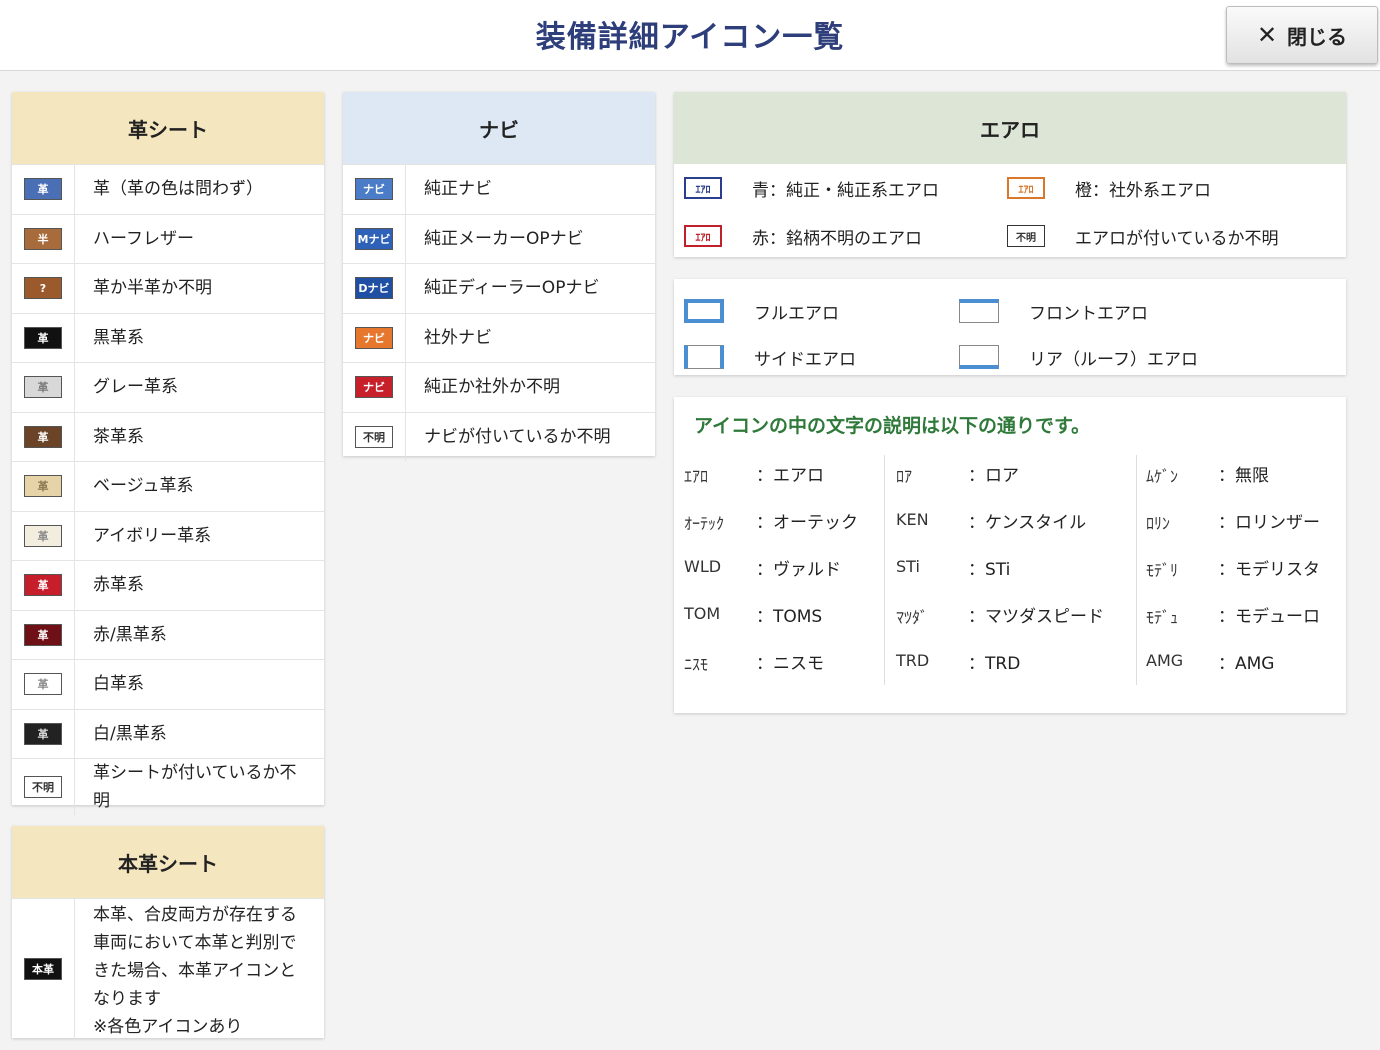  What do you see at coordinates (168, 1027) in the screenshot?
I see `genuine-line-5: ※各色アイコンあり` at bounding box center [168, 1027].